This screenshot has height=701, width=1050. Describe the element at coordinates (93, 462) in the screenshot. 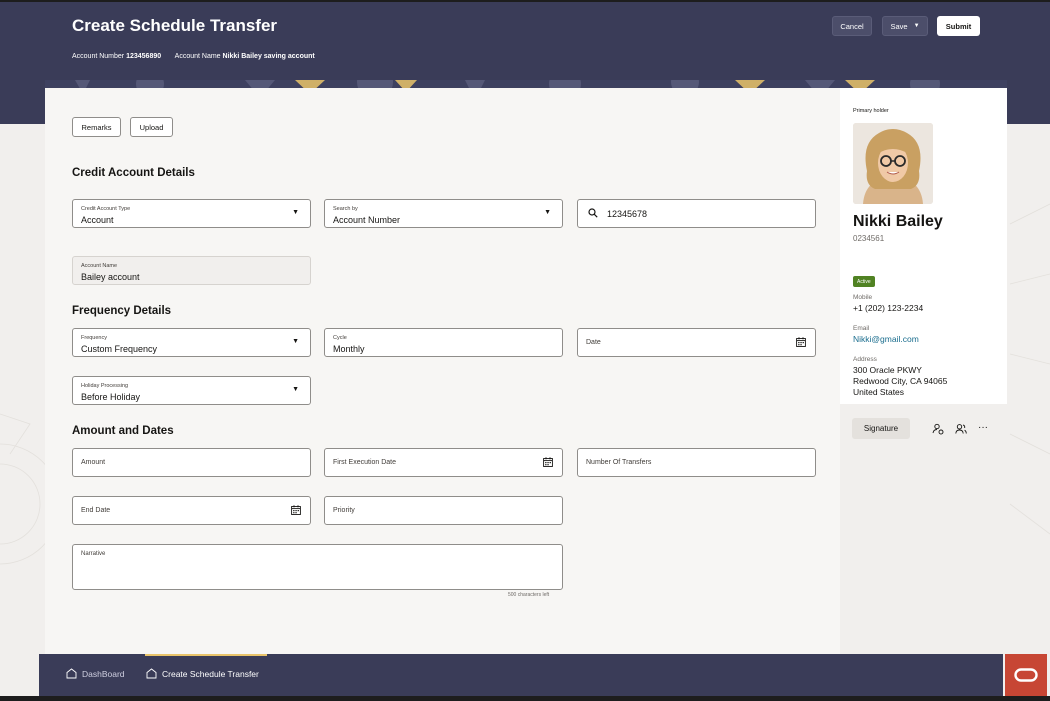

I see `field-placeholder: Amount` at that location.